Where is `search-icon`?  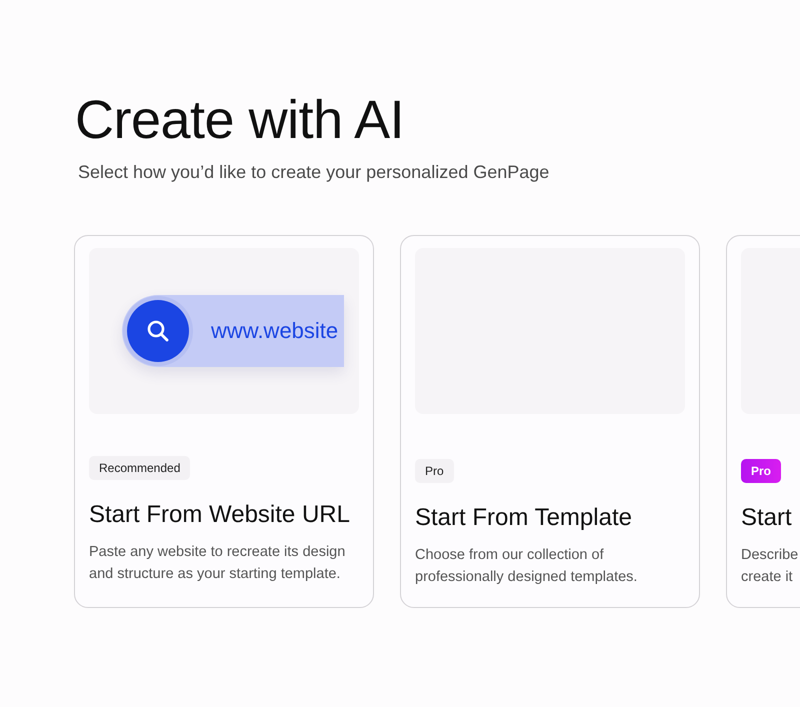 search-icon is located at coordinates (158, 331).